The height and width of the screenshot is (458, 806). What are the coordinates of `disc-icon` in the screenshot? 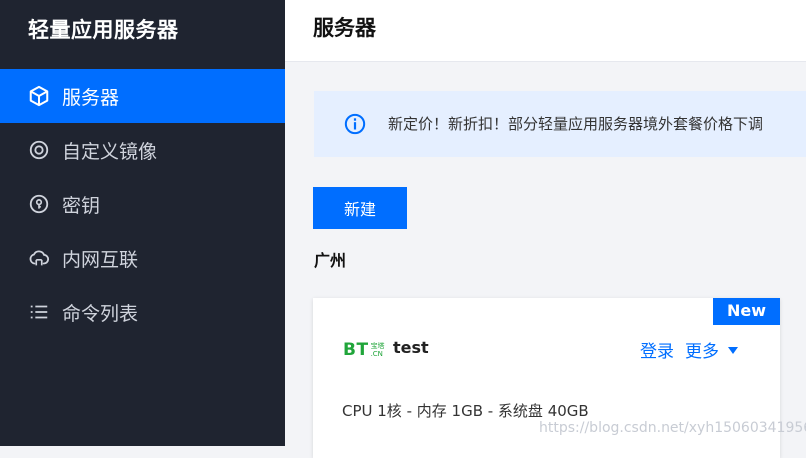 It's located at (39, 150).